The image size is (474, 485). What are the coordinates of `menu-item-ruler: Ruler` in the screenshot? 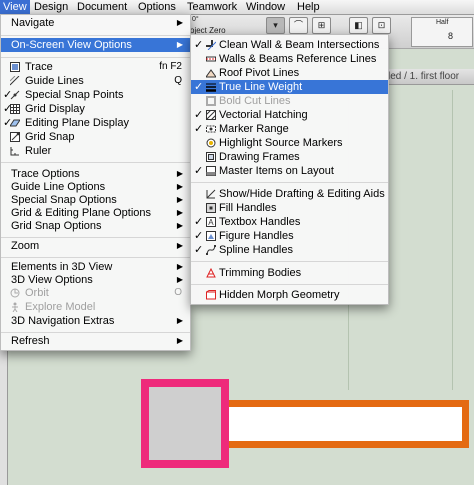 It's located at (95, 151).